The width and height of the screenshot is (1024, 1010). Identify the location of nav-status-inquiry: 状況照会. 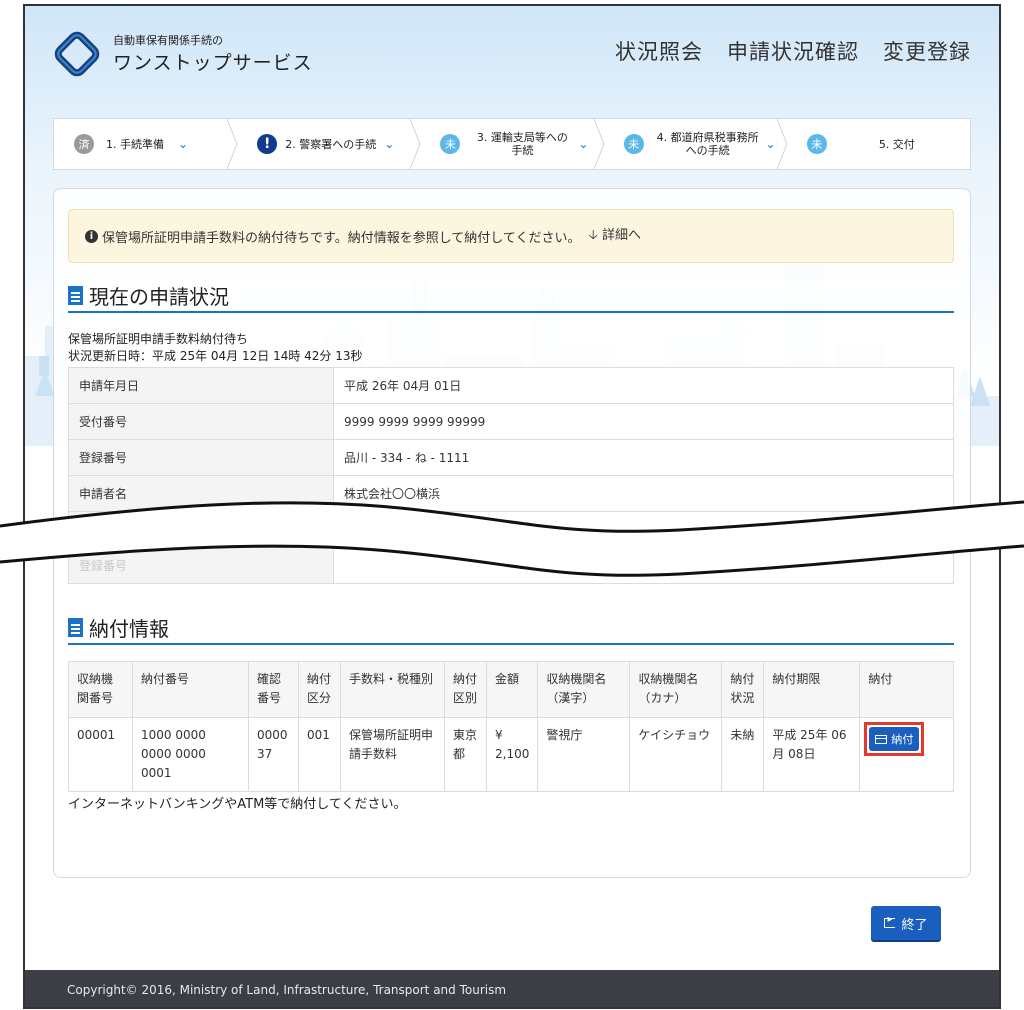
(659, 51).